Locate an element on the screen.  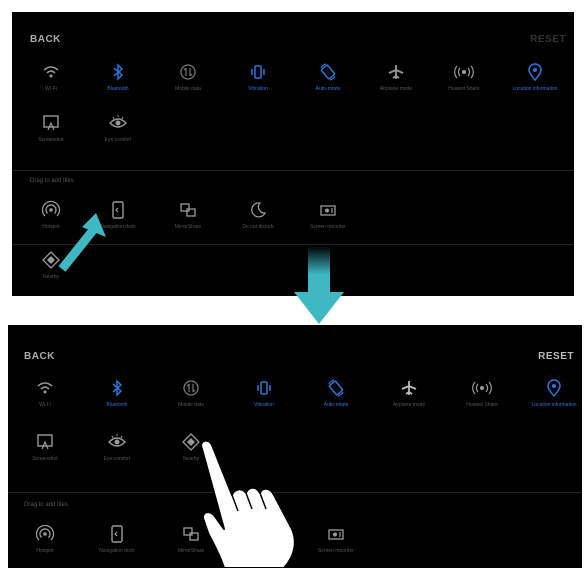
drag-arrow-icon is located at coordinates (82, 242).